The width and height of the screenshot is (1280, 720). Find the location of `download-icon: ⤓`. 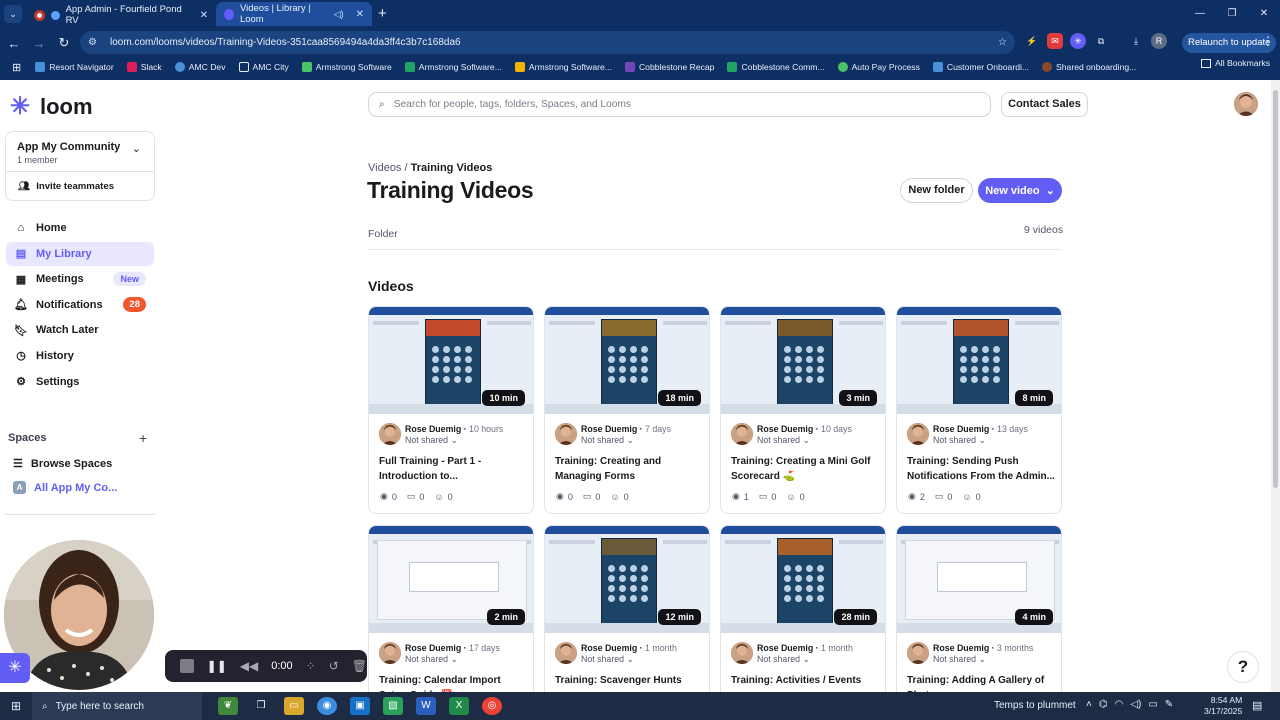

download-icon: ⤓ is located at coordinates (1136, 41).